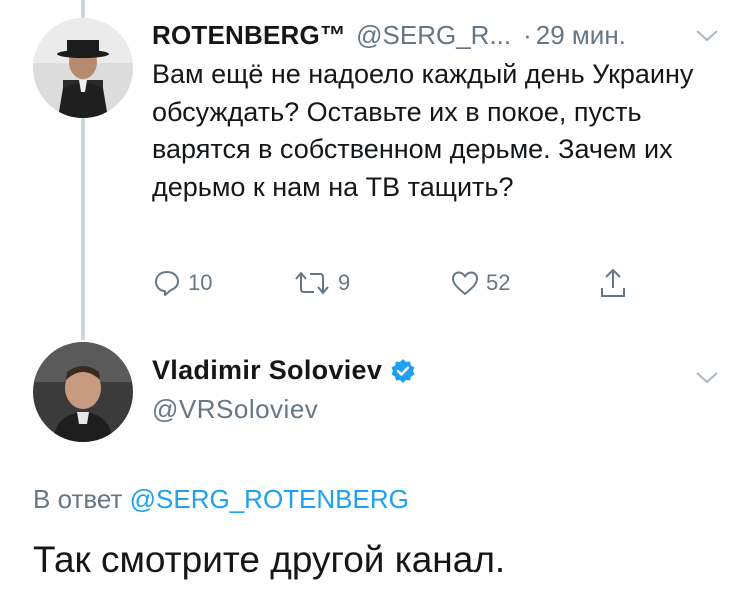 This screenshot has height=600, width=750. What do you see at coordinates (465, 283) in the screenshot?
I see `like-icon` at bounding box center [465, 283].